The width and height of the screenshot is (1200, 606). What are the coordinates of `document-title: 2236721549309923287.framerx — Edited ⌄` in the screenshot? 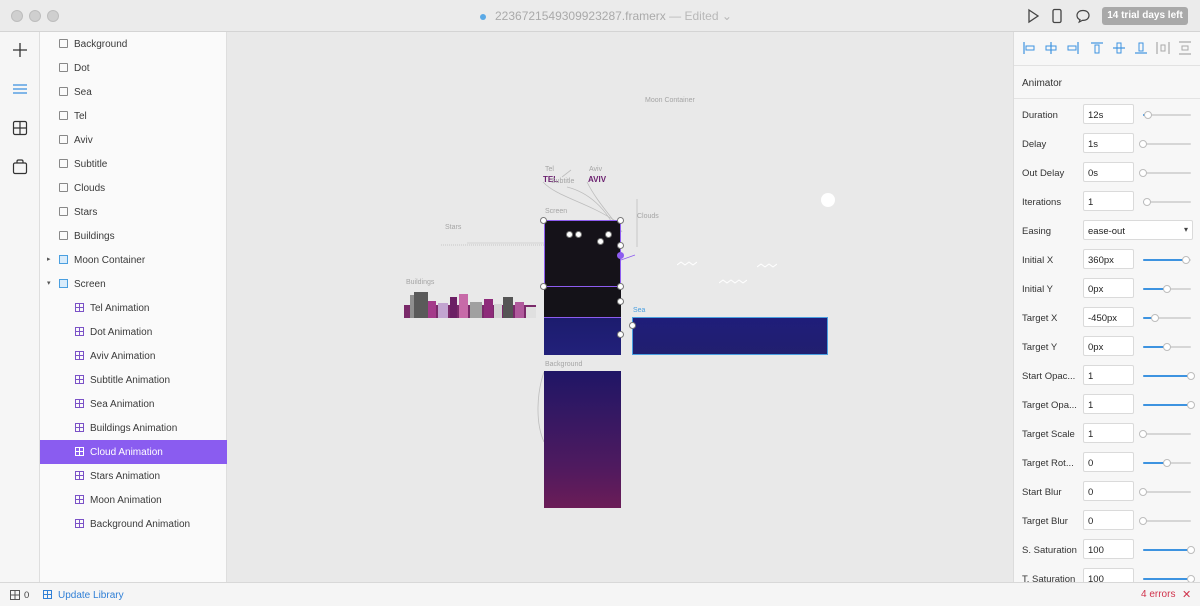 It's located at (606, 16).